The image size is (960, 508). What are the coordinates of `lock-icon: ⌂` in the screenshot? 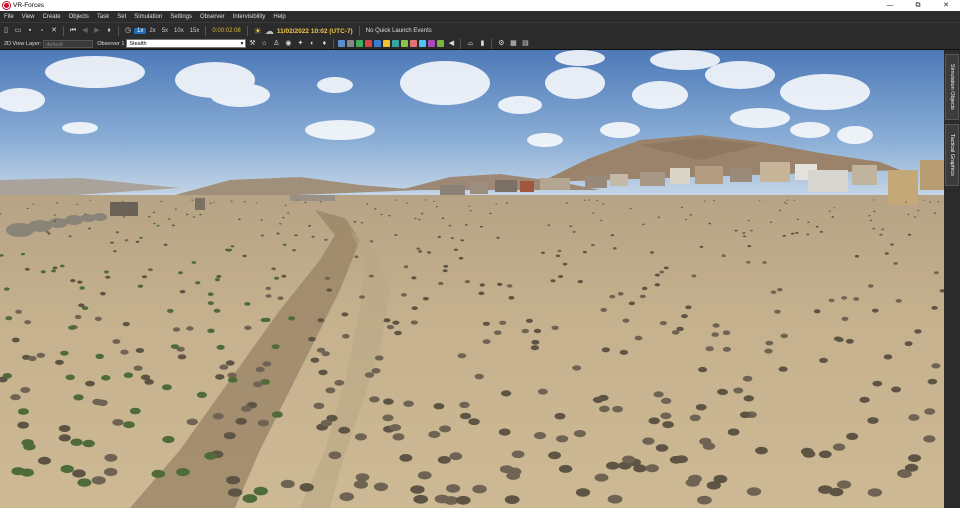 It's located at (264, 44).